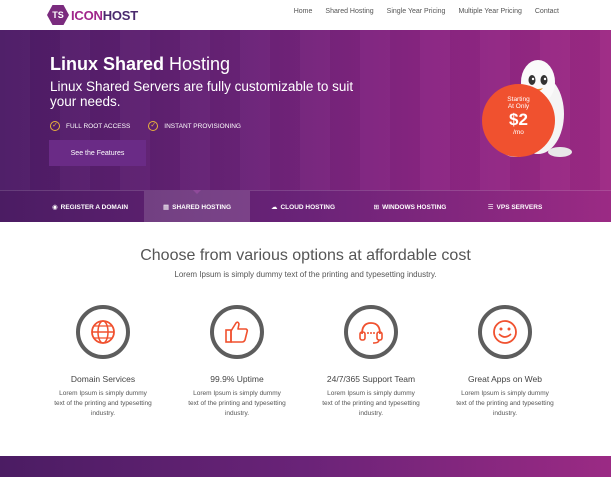  I want to click on hero-title: Linux Shared Hosting, so click(140, 64).